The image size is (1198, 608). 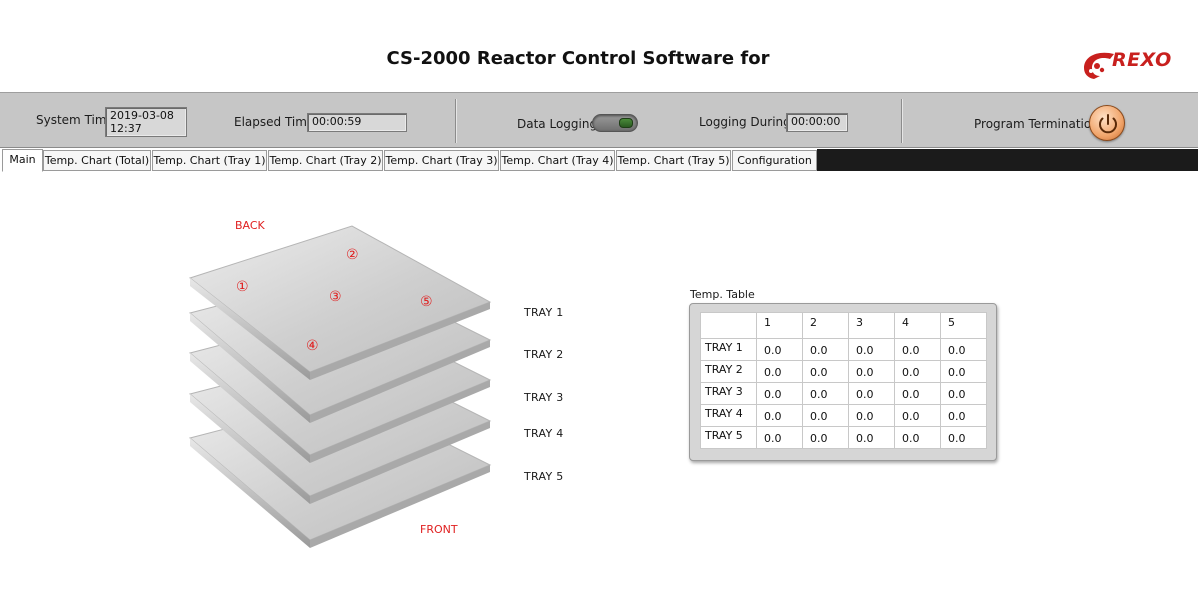 I want to click on row-header: TRAY 4, so click(x=728, y=415).